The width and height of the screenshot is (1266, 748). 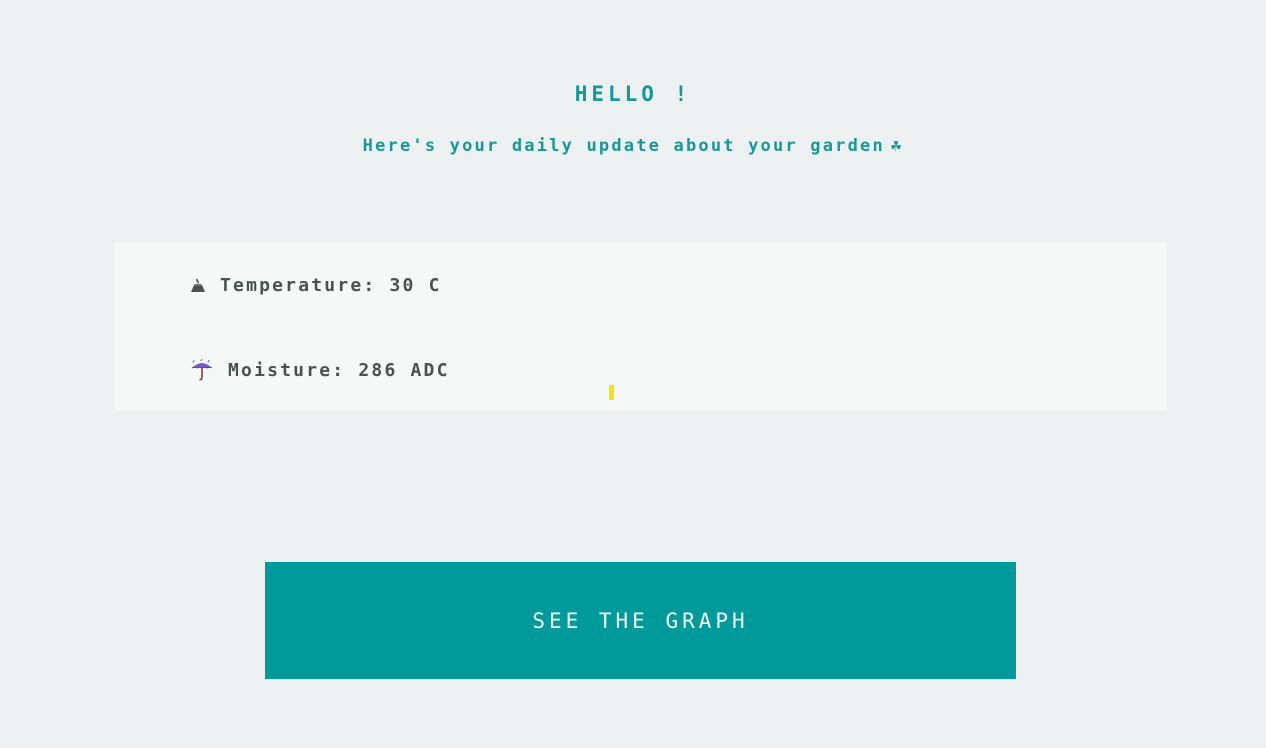 I want to click on moisture-label: Moisture: 286 ADC, so click(x=339, y=370).